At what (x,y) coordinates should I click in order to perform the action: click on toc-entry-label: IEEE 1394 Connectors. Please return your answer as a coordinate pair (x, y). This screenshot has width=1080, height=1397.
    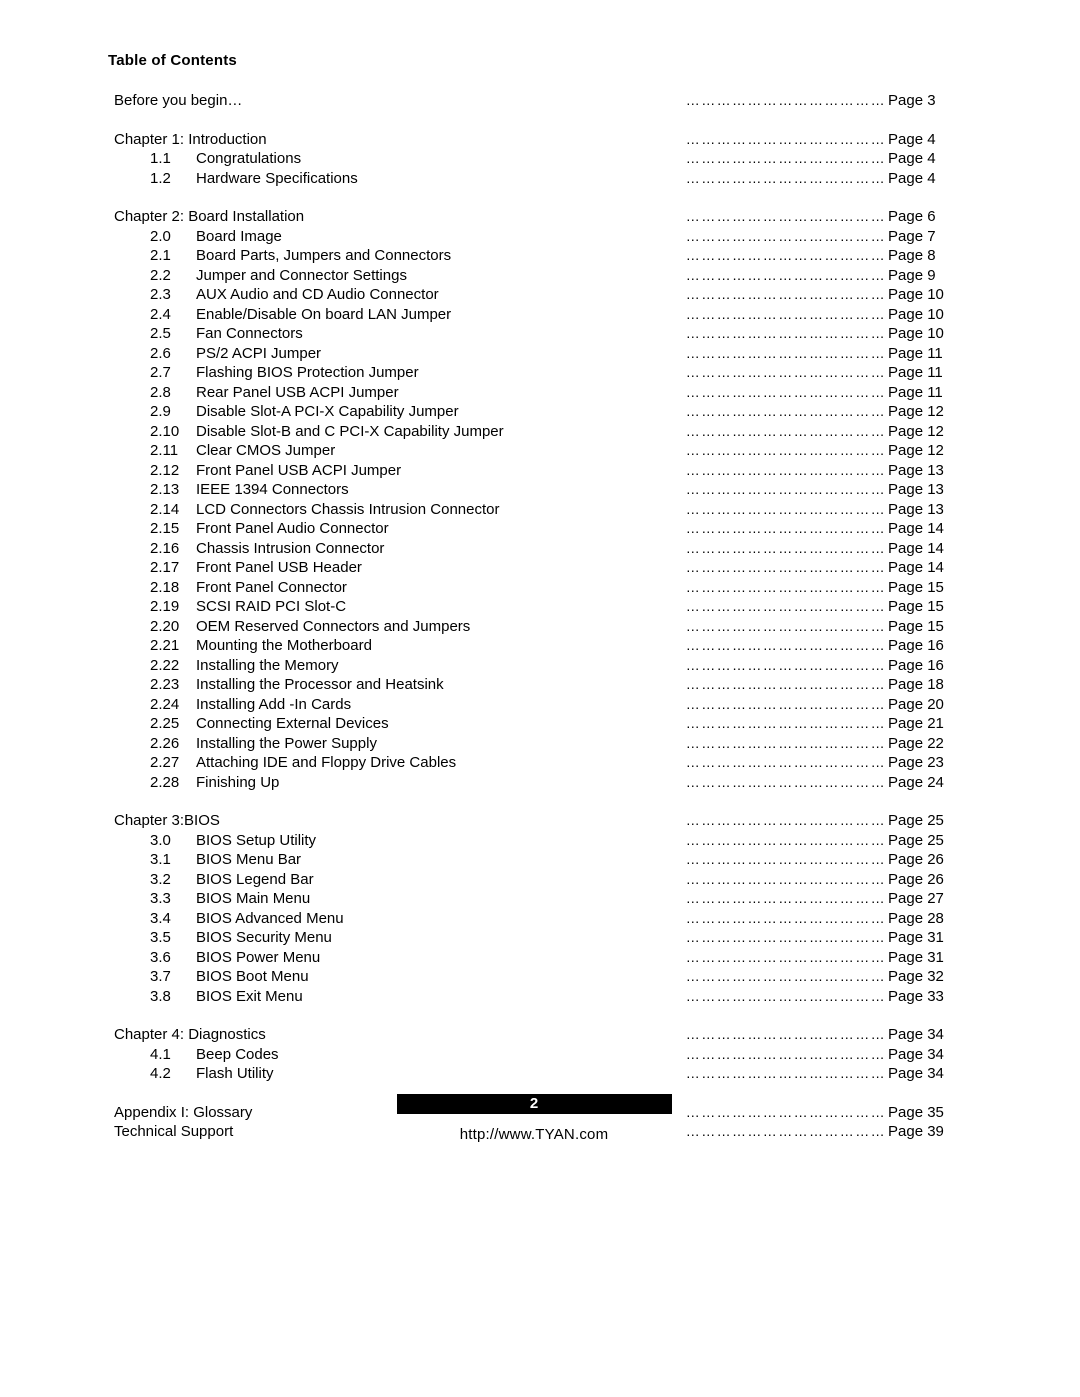
    Looking at the image, I should click on (272, 489).